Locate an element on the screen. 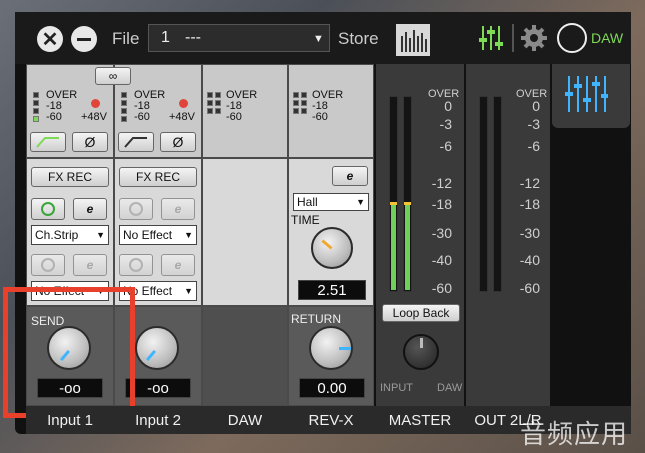 Image resolution: width=645 pixels, height=453 pixels. loop-back-button: Loop Back is located at coordinates (421, 313).